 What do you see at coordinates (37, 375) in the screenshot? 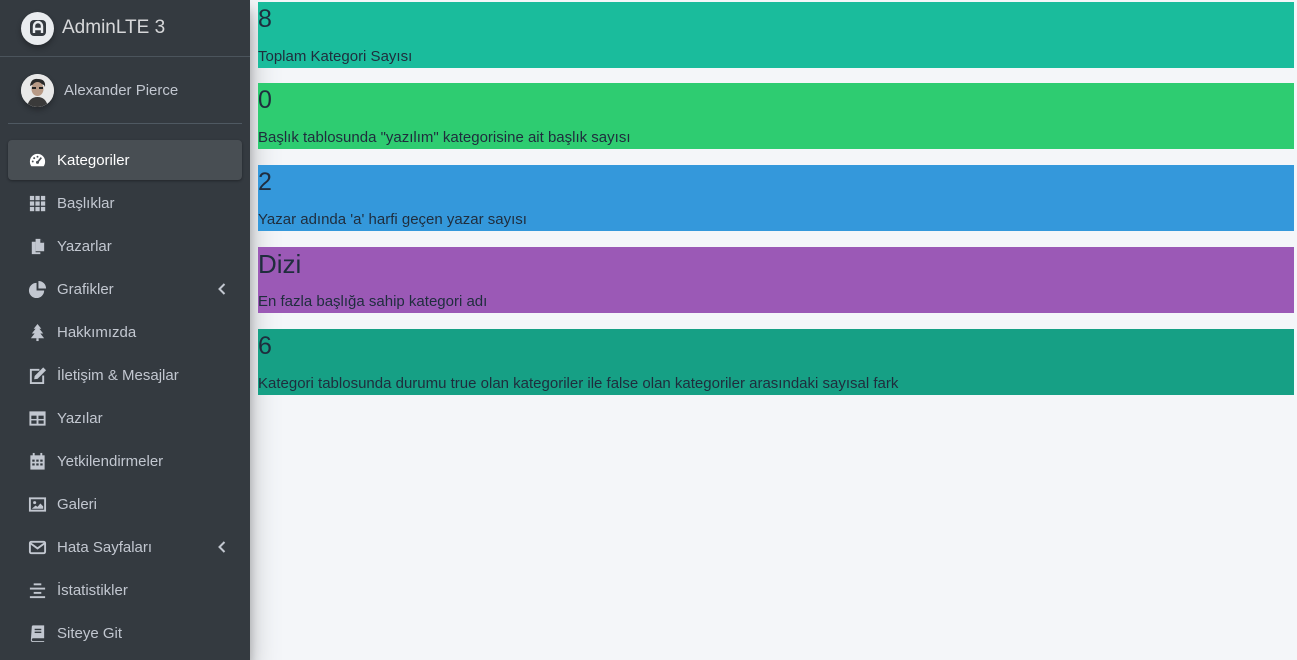
I see `edit-icon` at bounding box center [37, 375].